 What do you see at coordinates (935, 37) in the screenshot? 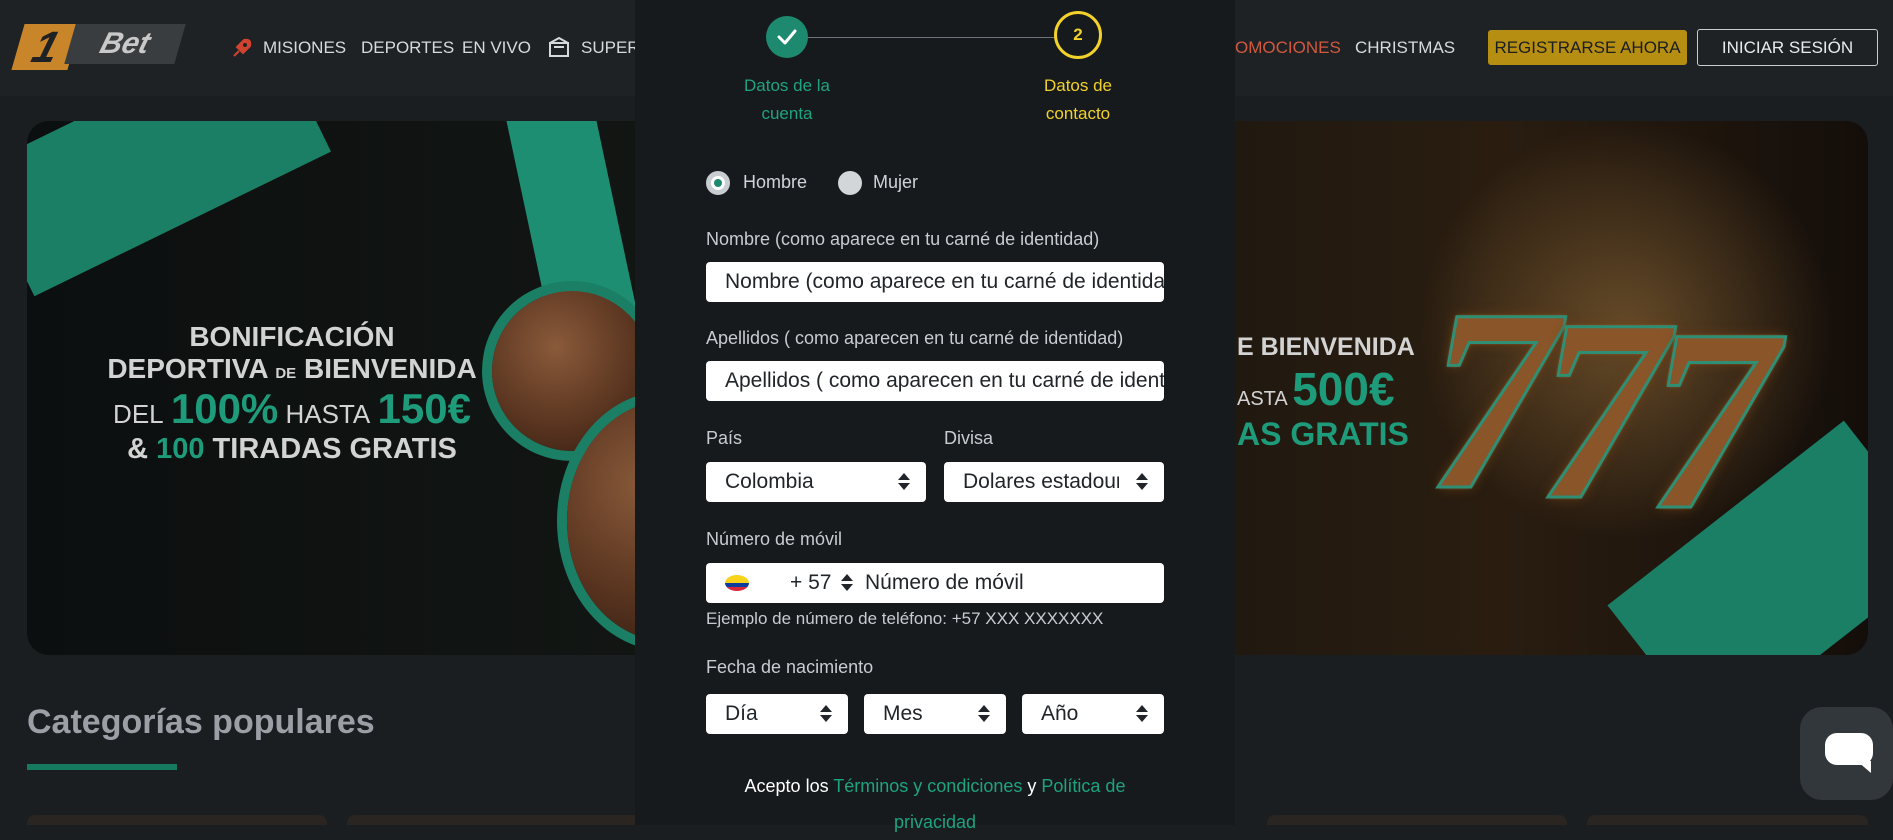
I see `stepper-line` at bounding box center [935, 37].